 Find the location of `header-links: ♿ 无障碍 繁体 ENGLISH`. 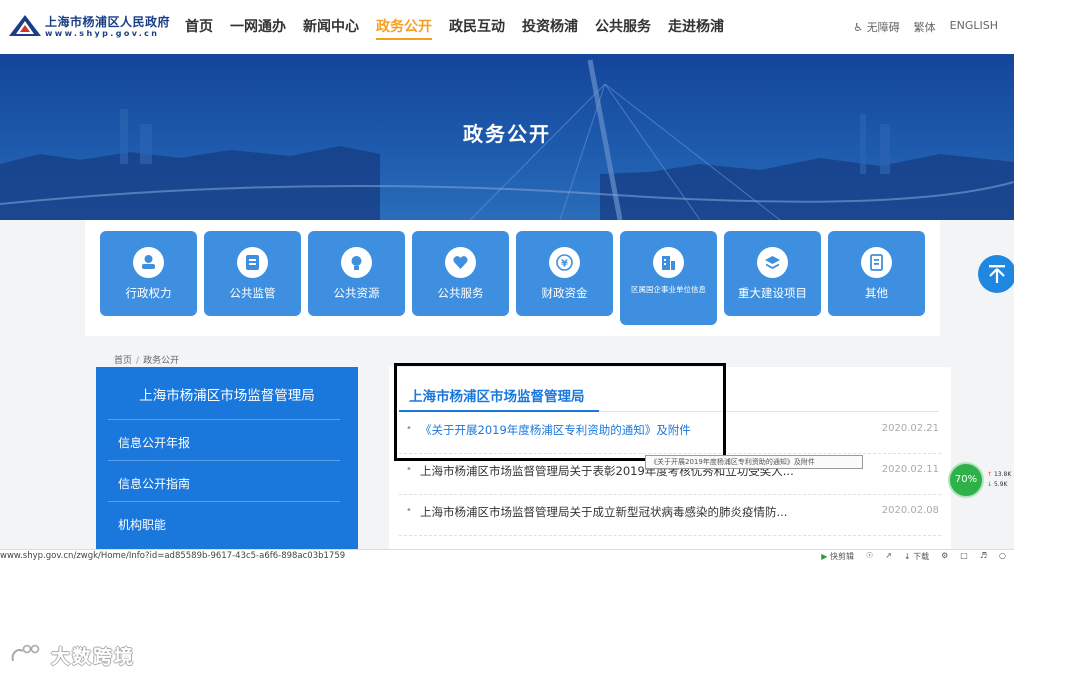

header-links: ♿ 无障碍 繁体 ENGLISH is located at coordinates (925, 27).